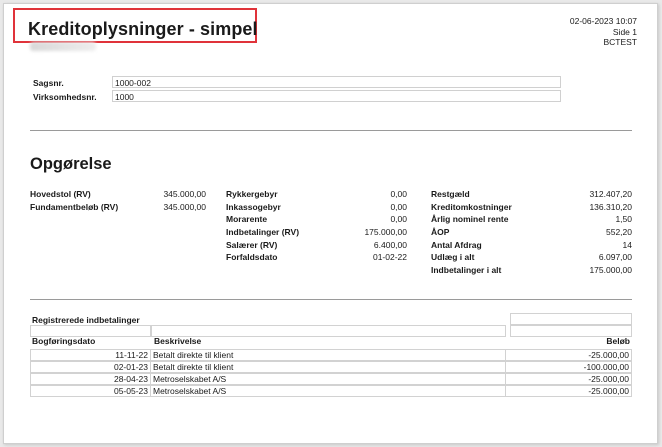  What do you see at coordinates (623, 219) in the screenshot?
I see `summary-value: 1,50` at bounding box center [623, 219].